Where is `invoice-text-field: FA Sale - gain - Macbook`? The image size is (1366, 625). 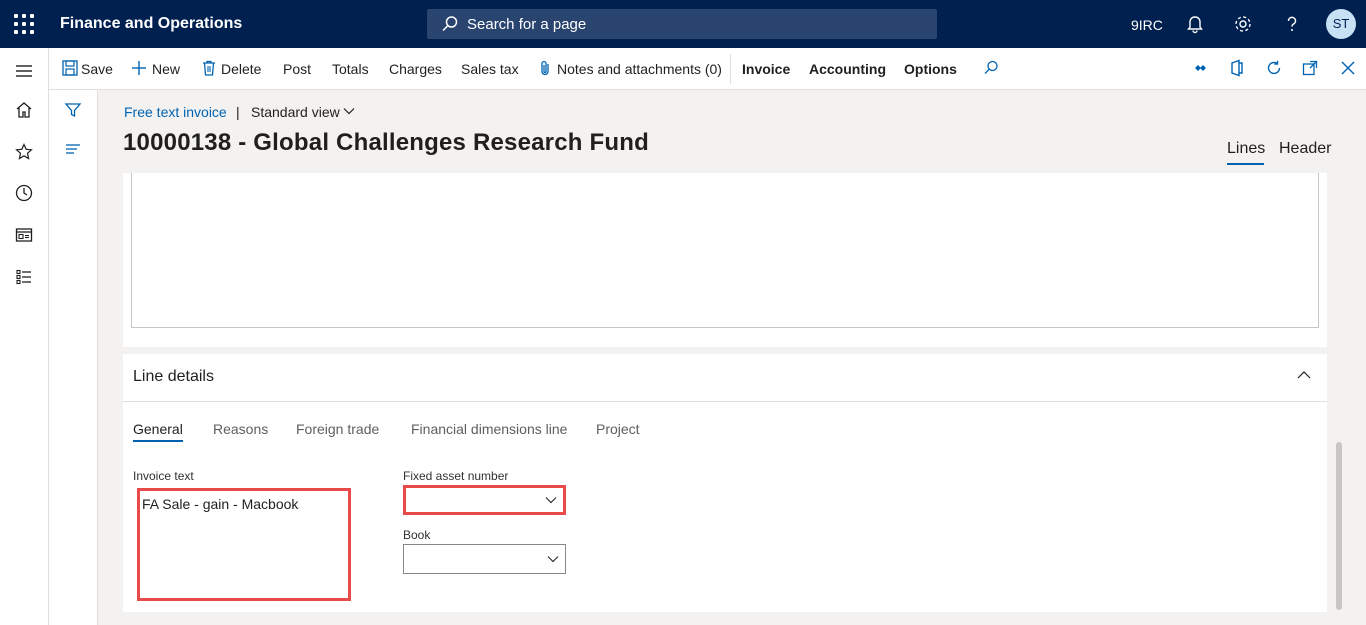
invoice-text-field: FA Sale - gain - Macbook is located at coordinates (244, 544).